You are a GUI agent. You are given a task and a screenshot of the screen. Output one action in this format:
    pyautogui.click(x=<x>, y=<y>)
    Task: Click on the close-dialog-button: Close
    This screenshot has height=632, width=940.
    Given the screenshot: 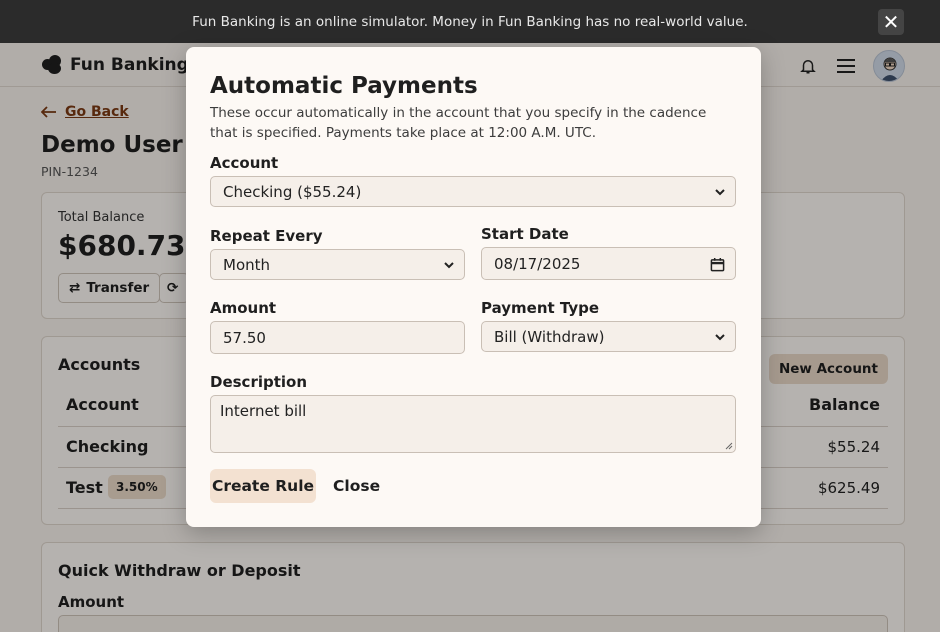 What is the action you would take?
    pyautogui.click(x=356, y=486)
    